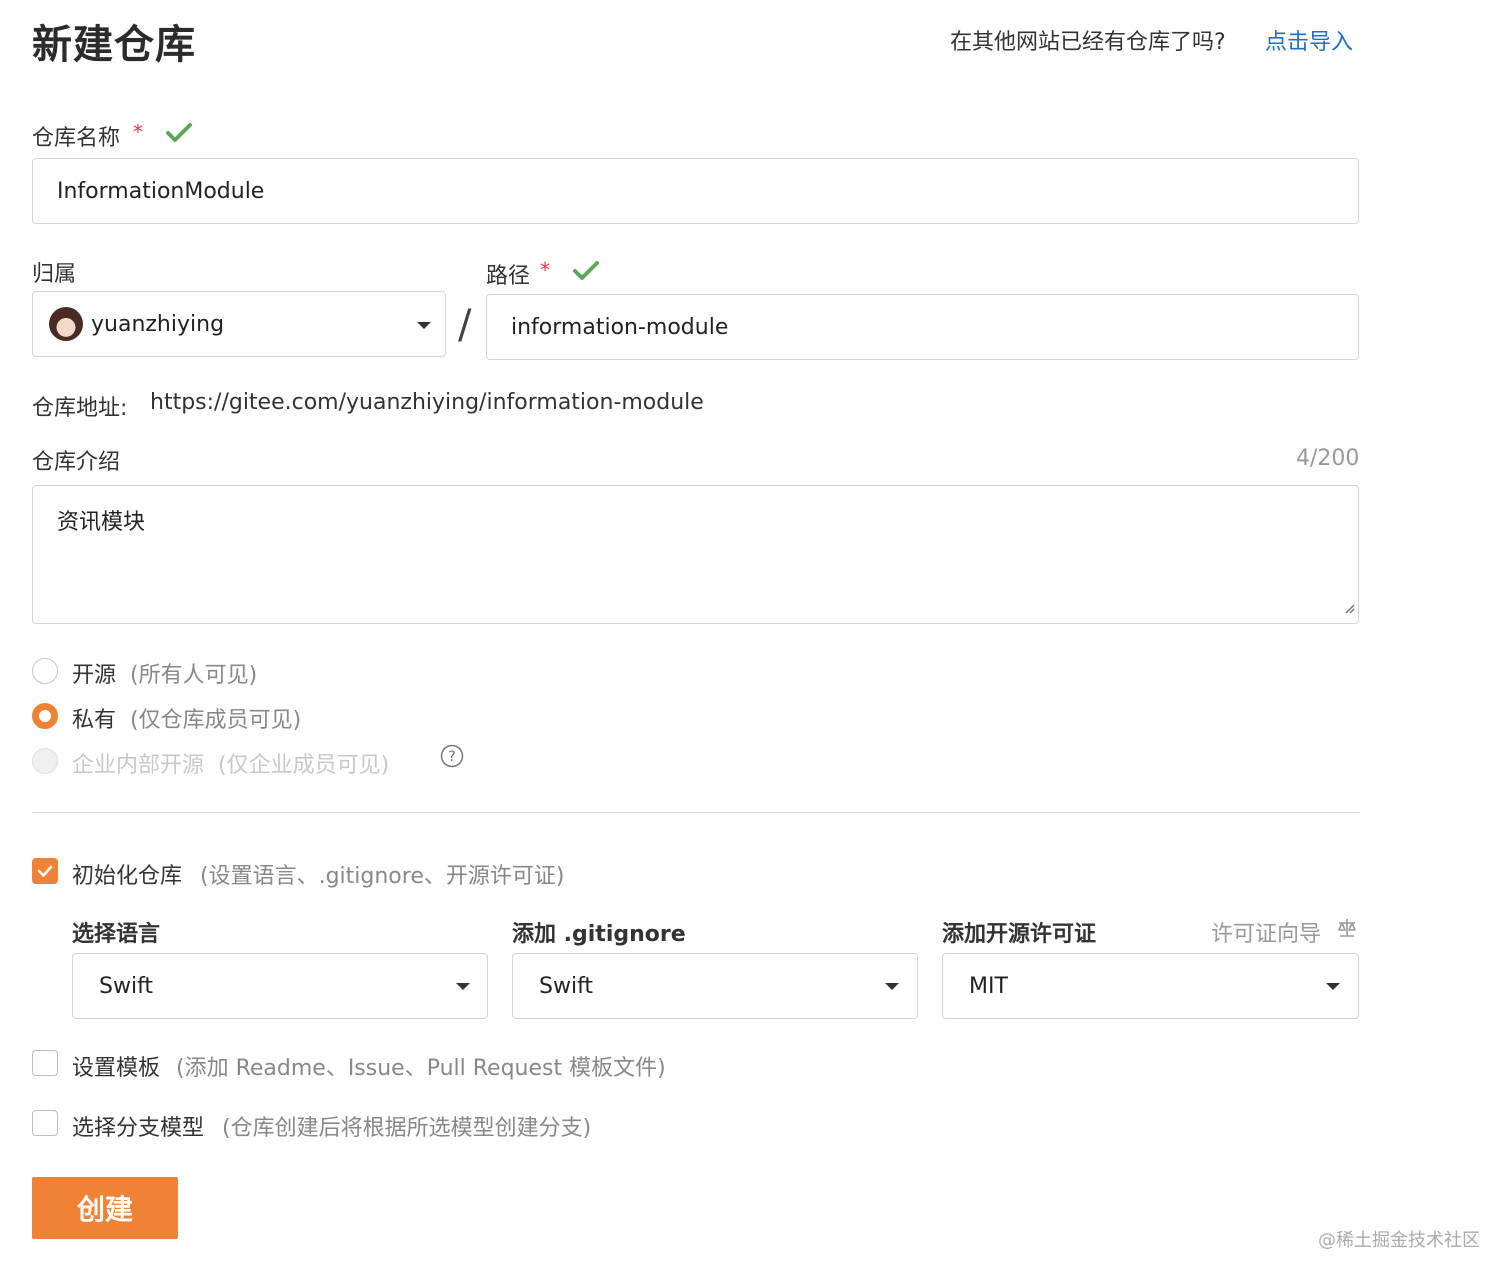  Describe the element at coordinates (138, 765) in the screenshot. I see `visibility-label-enterprise: 企业内部开源` at that location.